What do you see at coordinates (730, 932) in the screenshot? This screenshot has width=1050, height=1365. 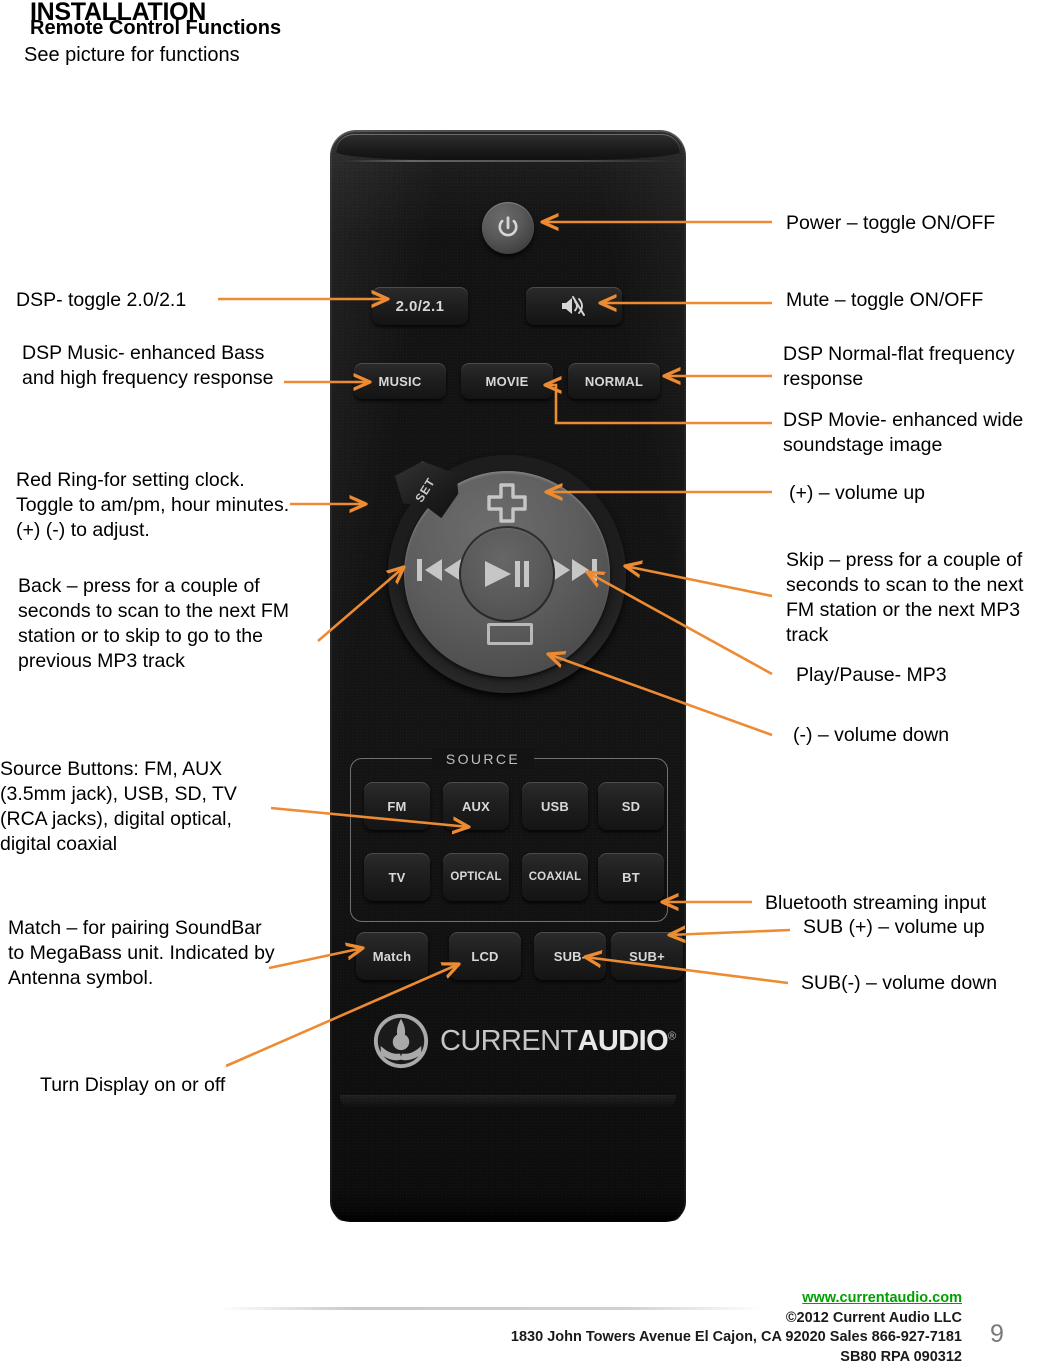 I see `arrow-sub-up` at bounding box center [730, 932].